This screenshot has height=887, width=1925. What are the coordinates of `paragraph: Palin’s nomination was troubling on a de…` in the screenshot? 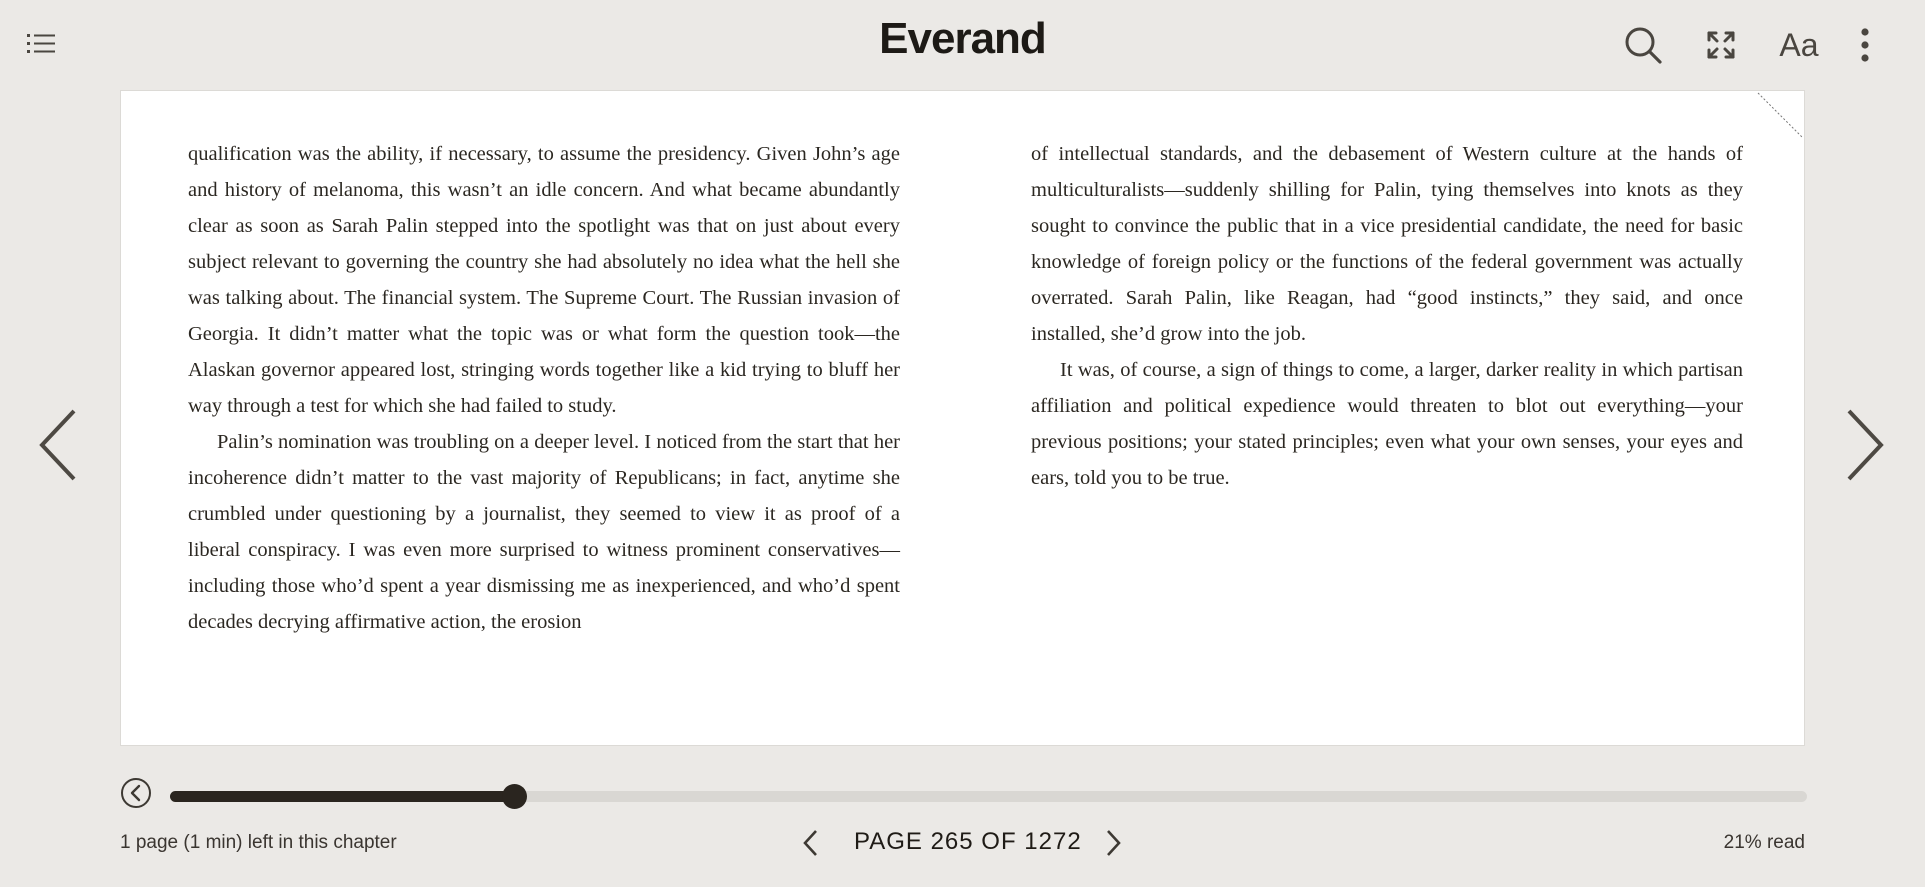 It's located at (544, 532).